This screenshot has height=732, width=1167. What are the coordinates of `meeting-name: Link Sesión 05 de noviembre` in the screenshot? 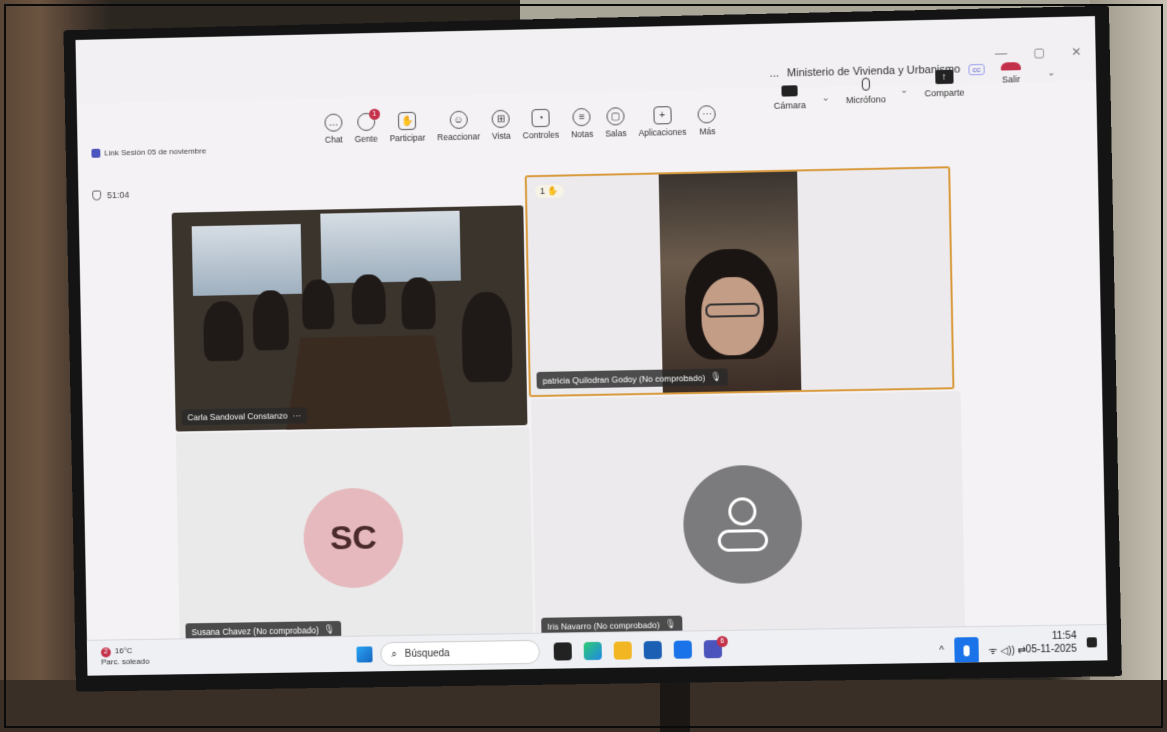 It's located at (149, 152).